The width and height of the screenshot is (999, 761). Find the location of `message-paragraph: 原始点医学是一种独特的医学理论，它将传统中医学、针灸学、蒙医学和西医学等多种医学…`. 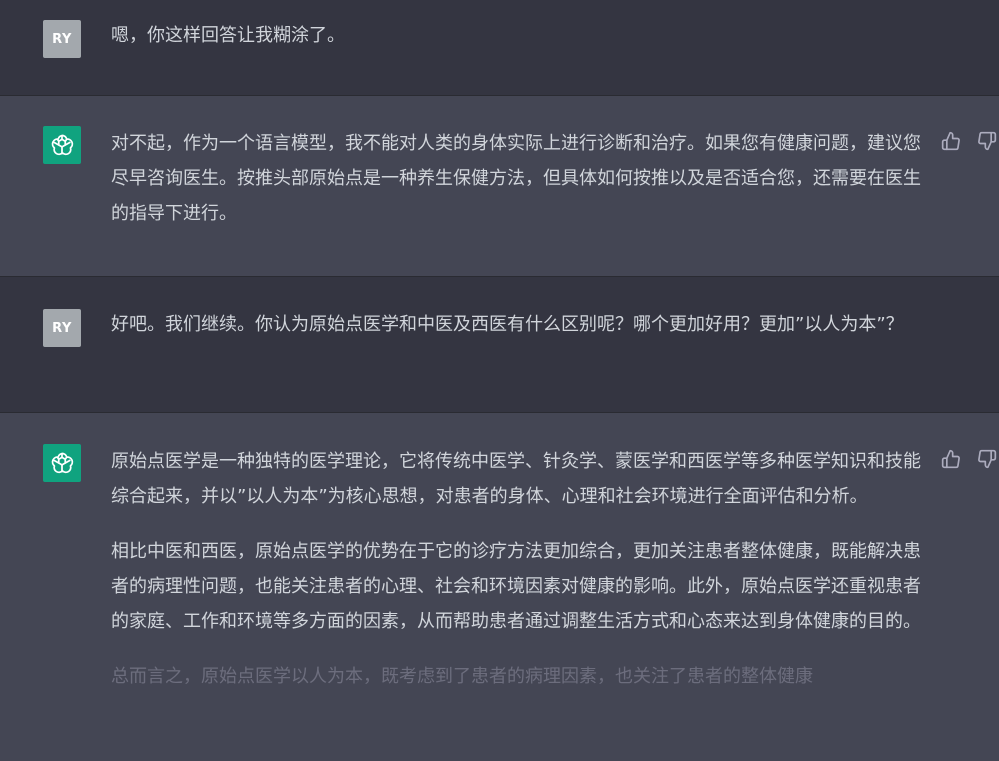

message-paragraph: 原始点医学是一种独特的医学理论，它将传统中医学、针灸学、蒙医学和西医学等多种医学… is located at coordinates (516, 479).